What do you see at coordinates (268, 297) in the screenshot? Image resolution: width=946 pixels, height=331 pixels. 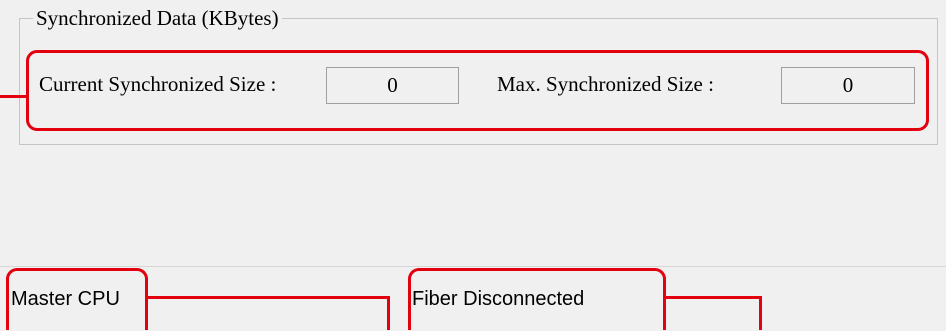 I see `annotation-connector-master-cpu-h` at bounding box center [268, 297].